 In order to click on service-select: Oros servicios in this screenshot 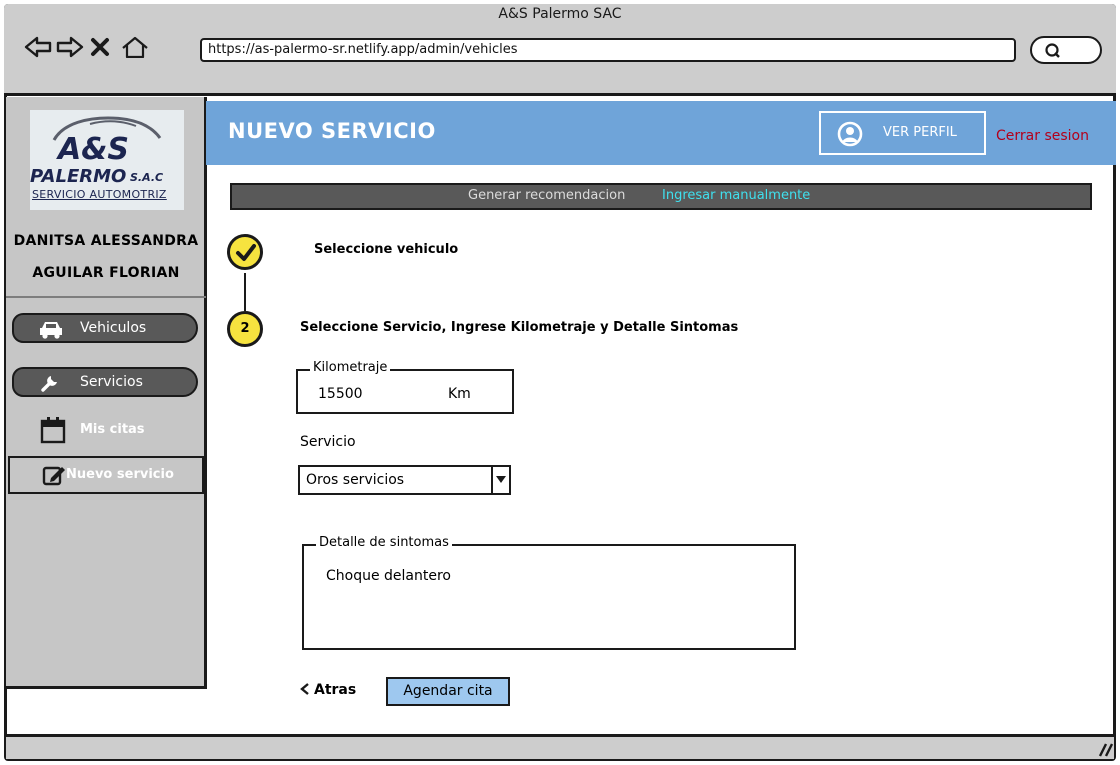, I will do `click(404, 480)`.